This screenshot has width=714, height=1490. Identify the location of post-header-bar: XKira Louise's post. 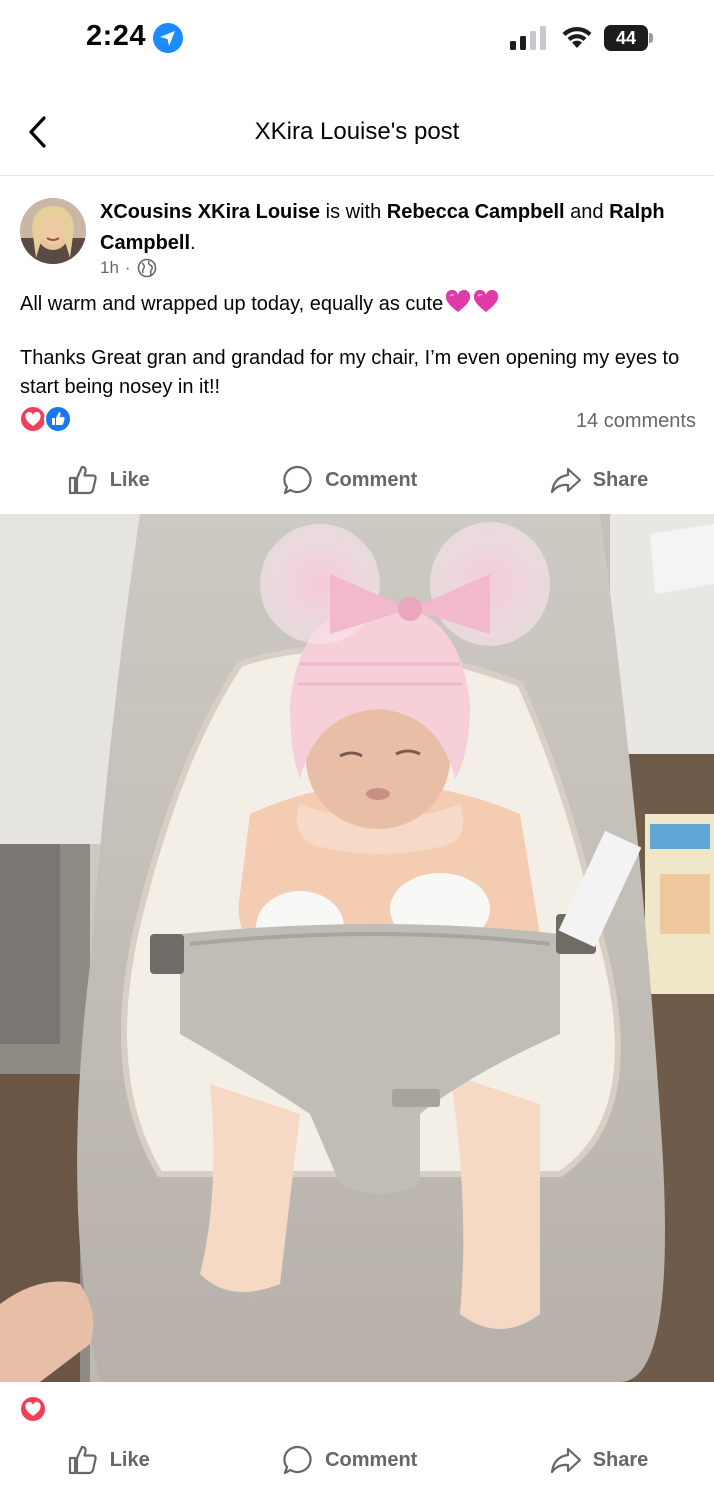
(357, 132).